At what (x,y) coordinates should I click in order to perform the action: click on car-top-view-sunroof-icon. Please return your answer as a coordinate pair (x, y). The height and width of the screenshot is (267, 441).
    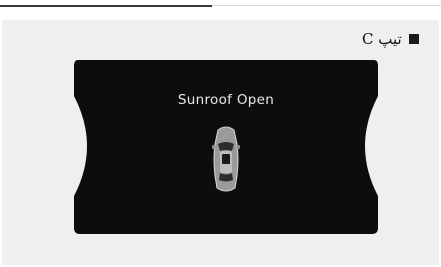
    Looking at the image, I should click on (226, 159).